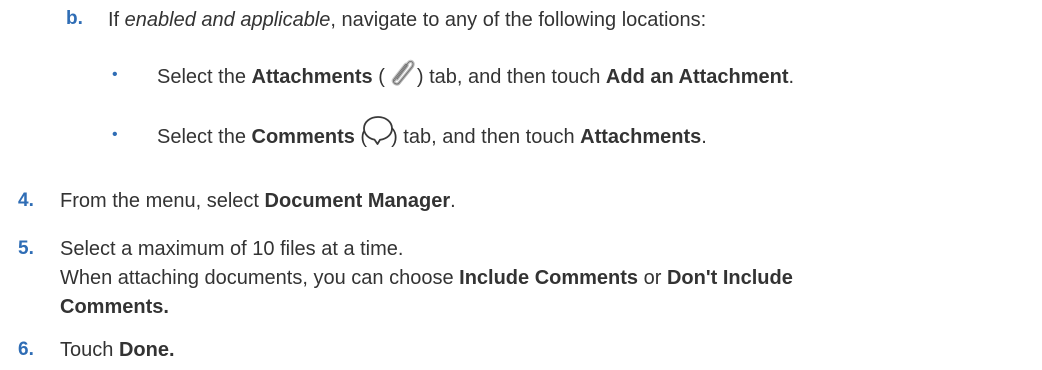 This screenshot has height=370, width=1042. What do you see at coordinates (312, 77) in the screenshot?
I see `attachments-tab-label: Attachments` at bounding box center [312, 77].